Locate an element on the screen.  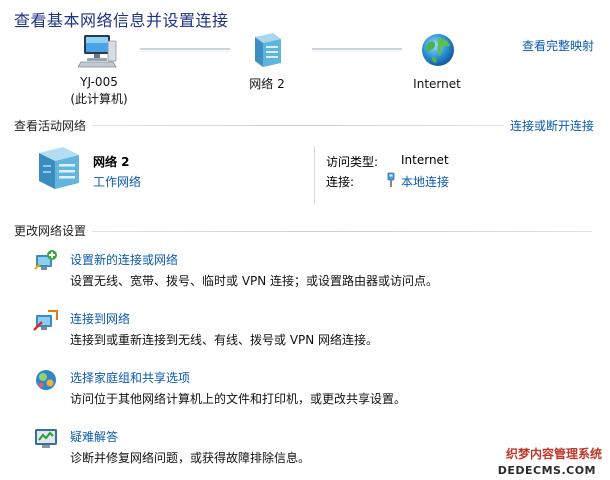
task-homegroup-sharing-desc: 访问位于其他网络计算机上的文件和打印机，或更改共享设置。 is located at coordinates (238, 399).